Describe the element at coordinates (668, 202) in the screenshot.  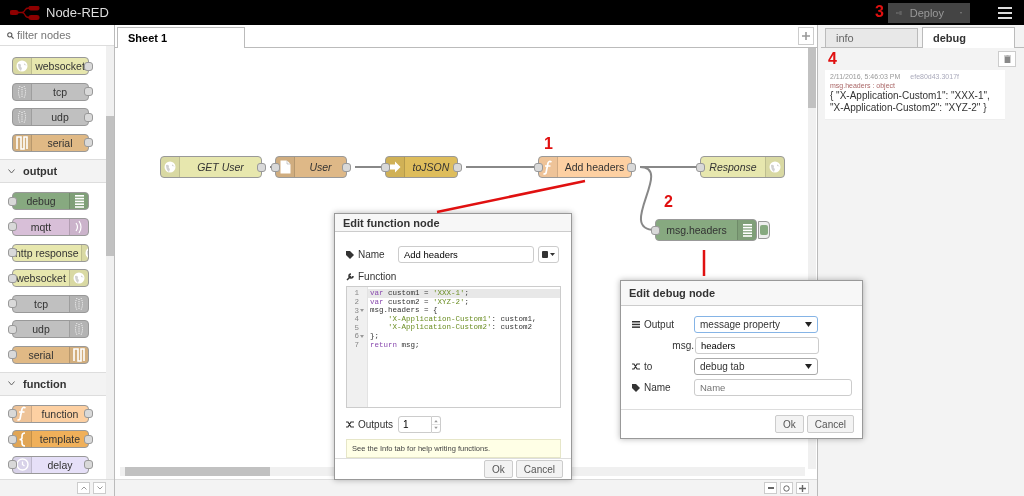
I see `annotation-number: 2` at that location.